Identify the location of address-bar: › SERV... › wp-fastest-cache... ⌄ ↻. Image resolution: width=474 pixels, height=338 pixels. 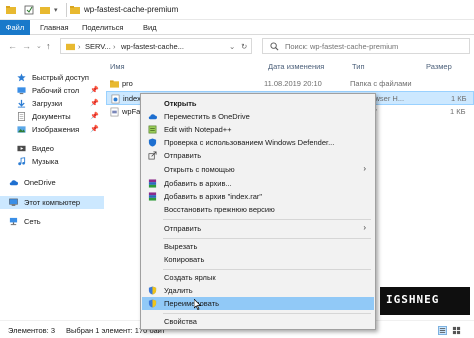
(156, 46).